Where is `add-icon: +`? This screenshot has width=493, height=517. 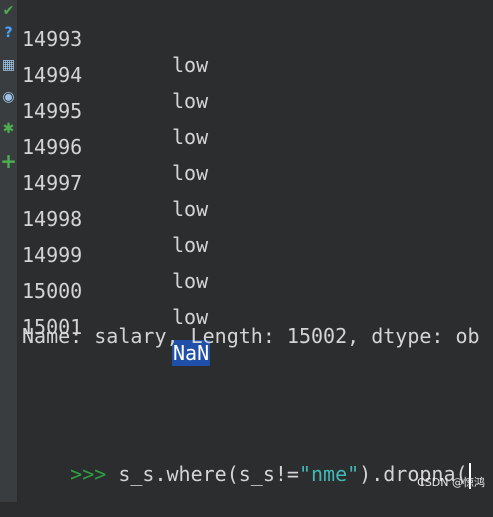
add-icon: + is located at coordinates (8, 161).